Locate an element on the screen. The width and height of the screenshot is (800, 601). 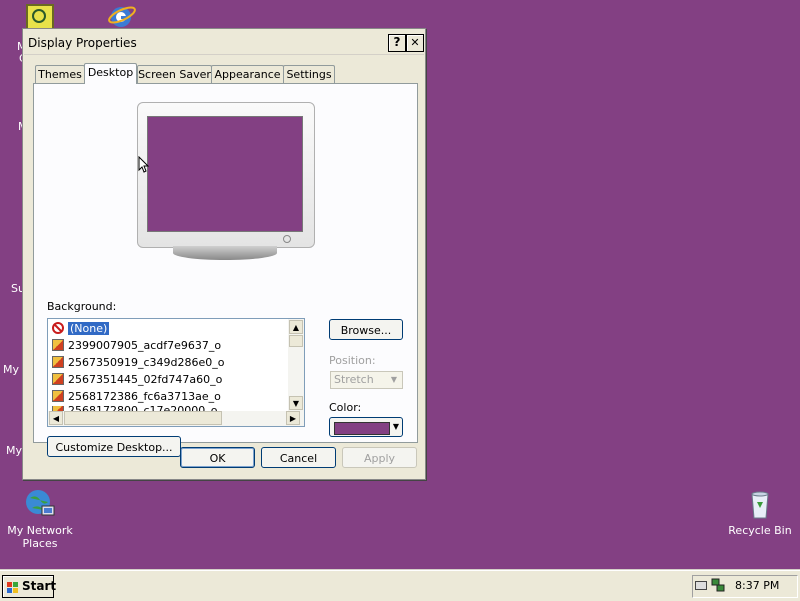
tab-themes: Themes is located at coordinates (60, 74).